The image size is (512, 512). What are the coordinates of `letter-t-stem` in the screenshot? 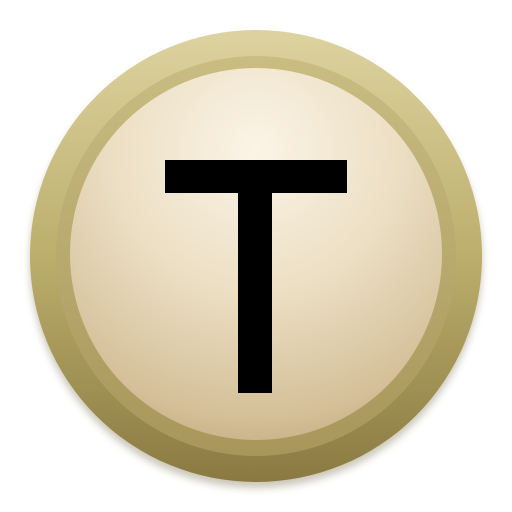 It's located at (255, 276).